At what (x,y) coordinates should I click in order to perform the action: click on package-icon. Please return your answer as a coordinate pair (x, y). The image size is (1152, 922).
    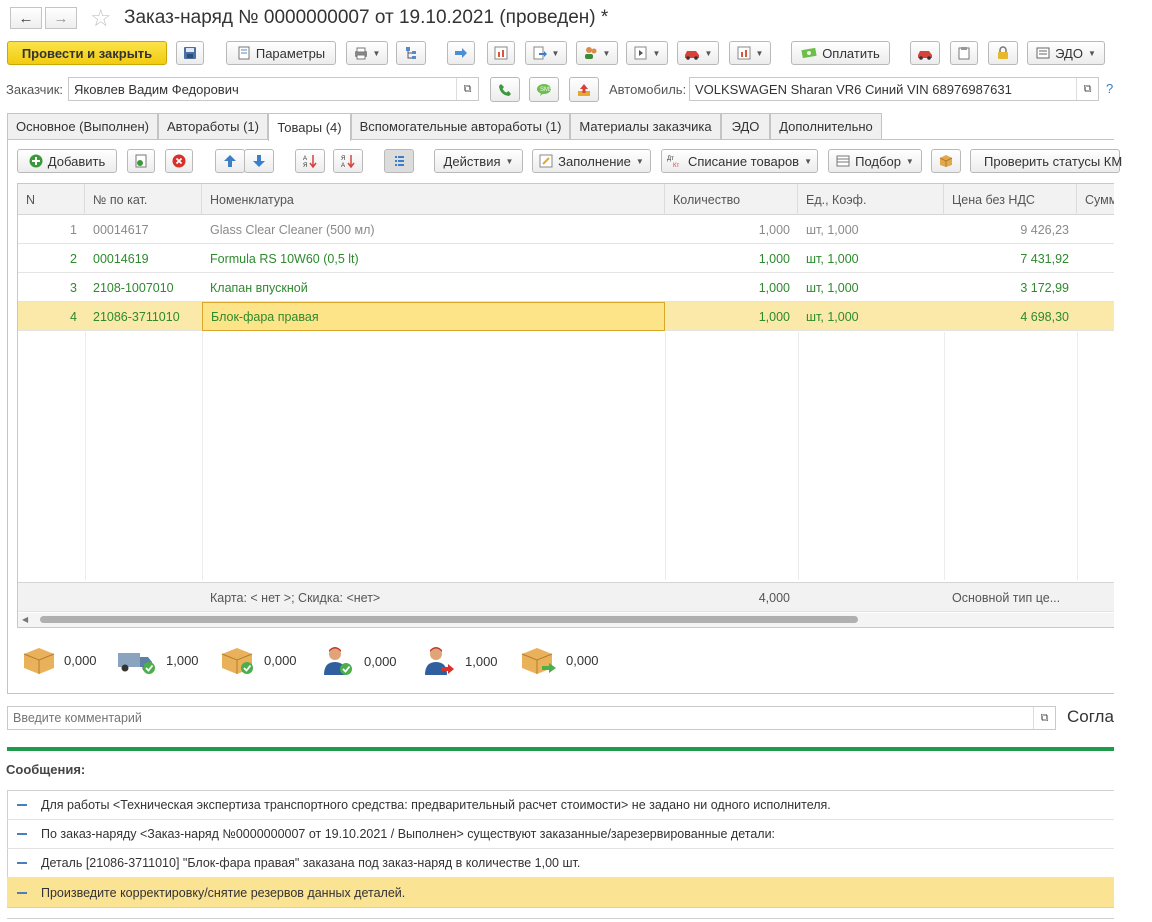
    Looking at the image, I should click on (946, 161).